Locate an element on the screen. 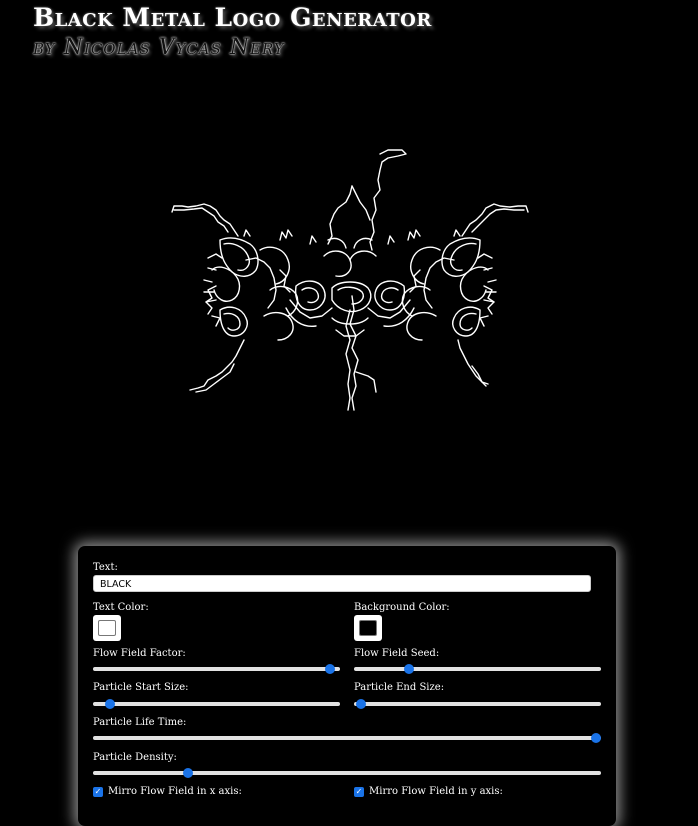 This screenshot has width=698, height=826. text-label: Text: is located at coordinates (105, 567).